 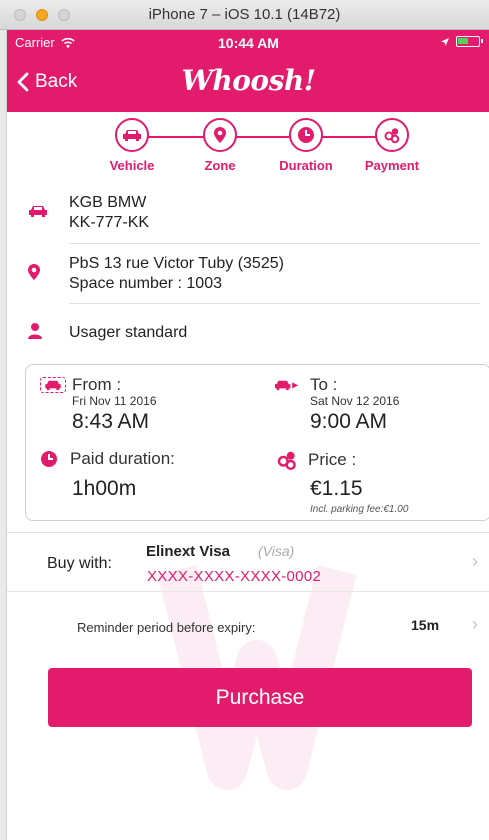 I want to click on reminder-label: Reminder period before expiry:, so click(x=166, y=627).